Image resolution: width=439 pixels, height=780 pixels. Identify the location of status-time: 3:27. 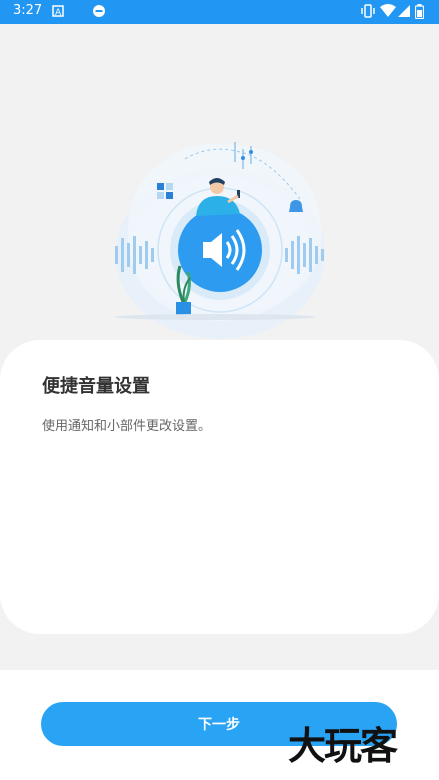
(28, 10).